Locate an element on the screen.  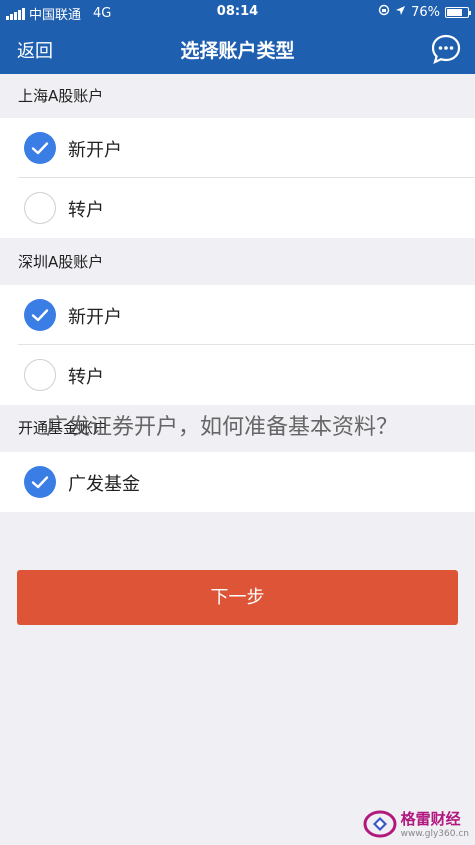
watermark: 格雷财经 www.gly360.cn is located at coordinates (416, 823).